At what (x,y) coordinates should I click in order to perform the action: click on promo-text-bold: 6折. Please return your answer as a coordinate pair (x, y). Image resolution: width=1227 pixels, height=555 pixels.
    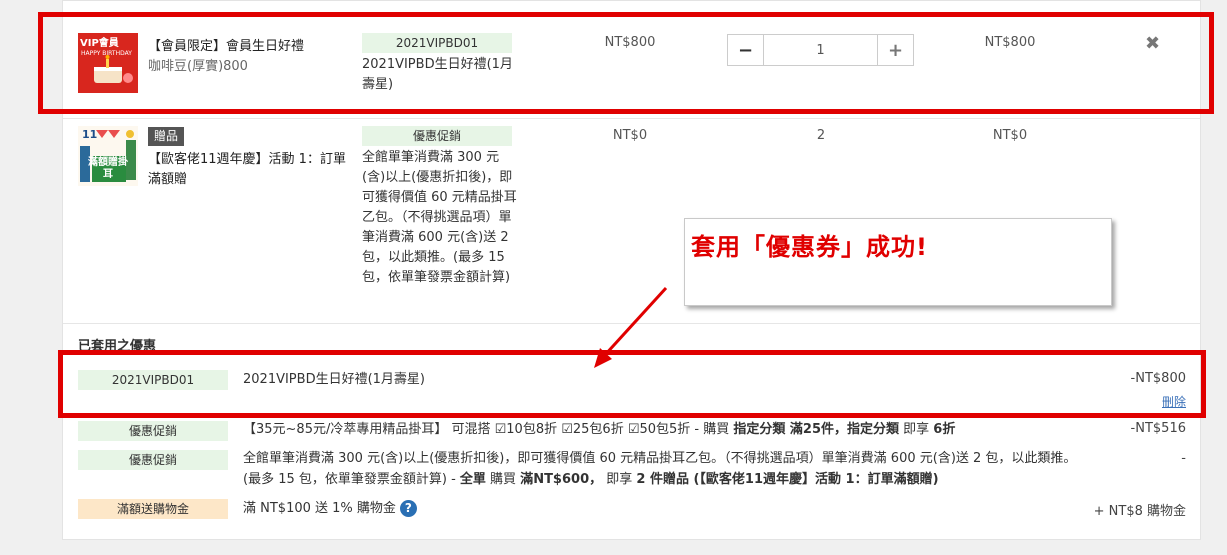
    Looking at the image, I should click on (944, 429).